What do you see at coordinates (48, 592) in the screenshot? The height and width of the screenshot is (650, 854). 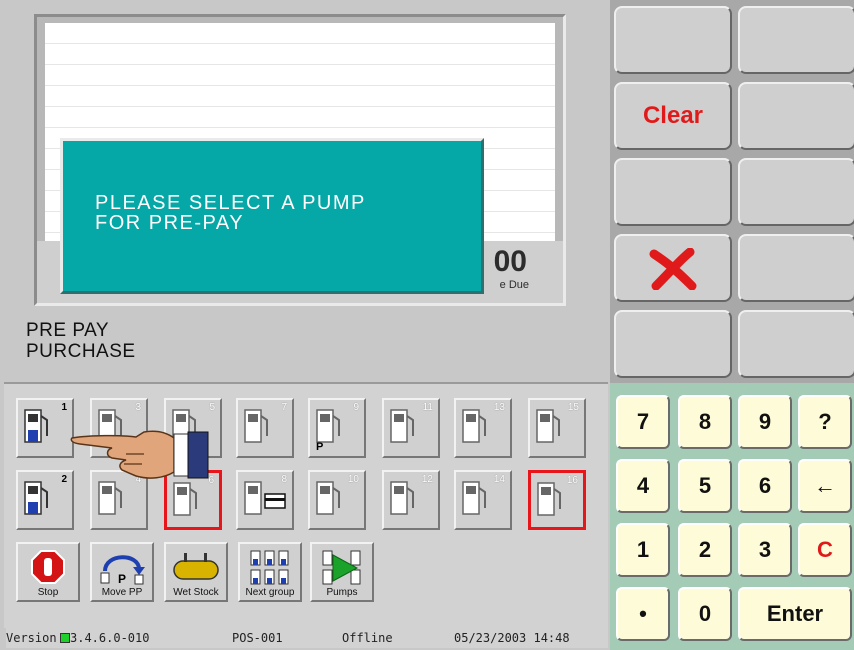 I see `stop-label: Stop` at bounding box center [48, 592].